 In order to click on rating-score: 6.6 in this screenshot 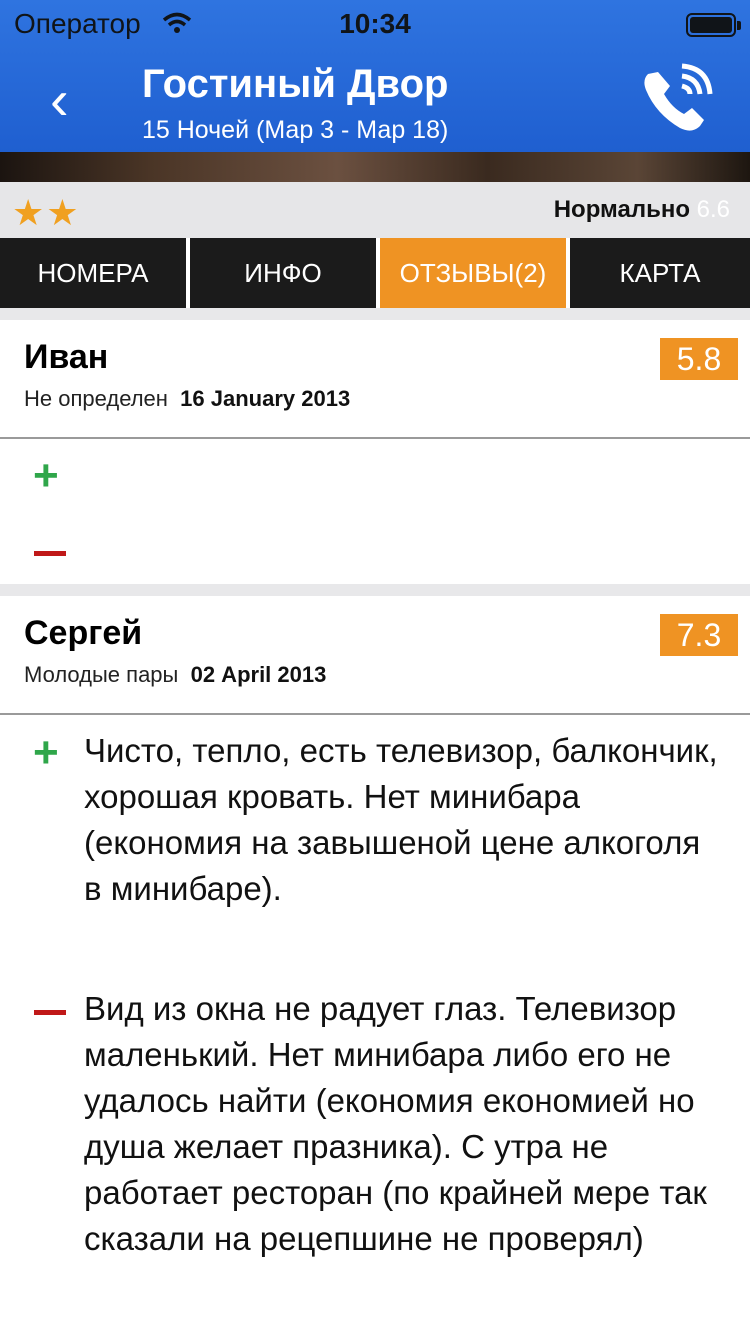, I will do `click(713, 209)`.